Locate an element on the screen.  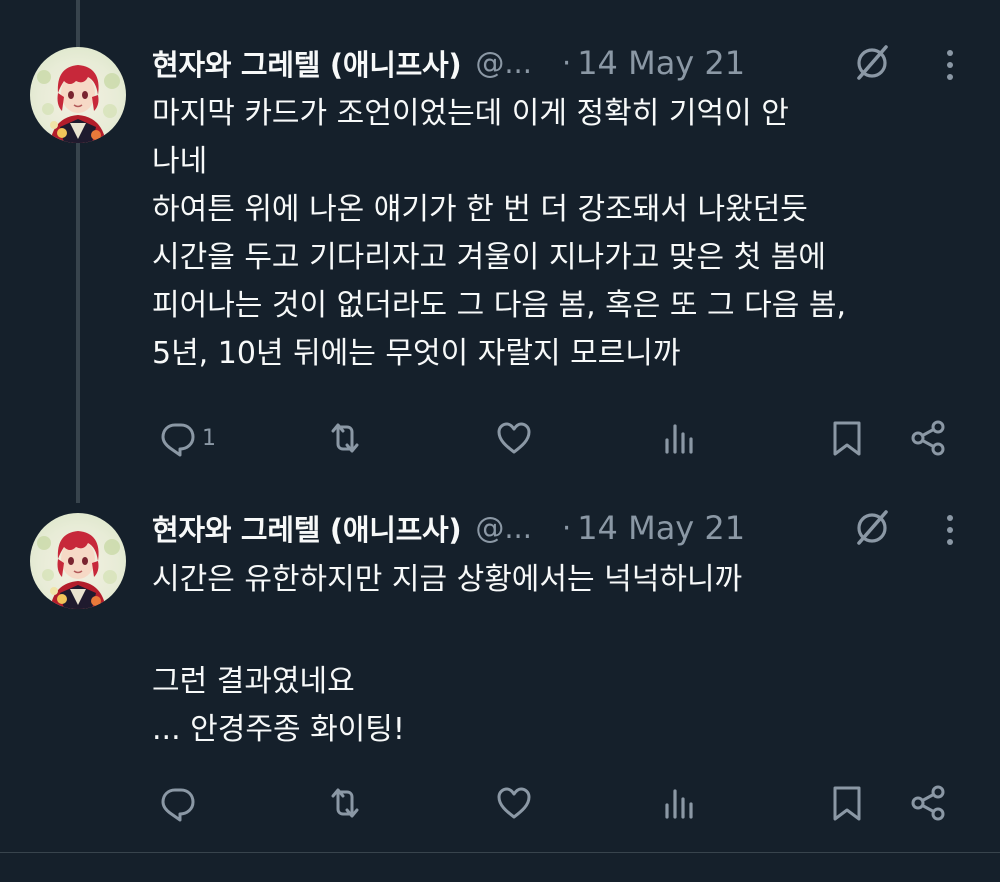
tweet-body-line: ... 안경주종 화이팅! is located at coordinates (278, 729).